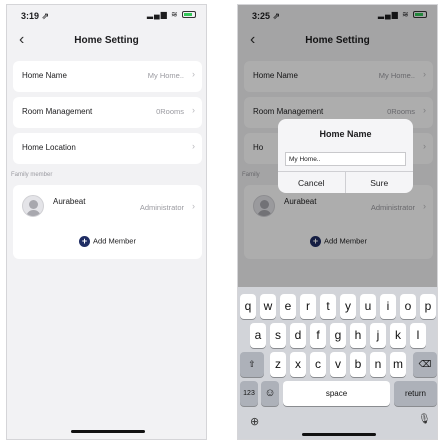 The height and width of the screenshot is (444, 443). Describe the element at coordinates (398, 364) in the screenshot. I see `key-m: m` at that location.